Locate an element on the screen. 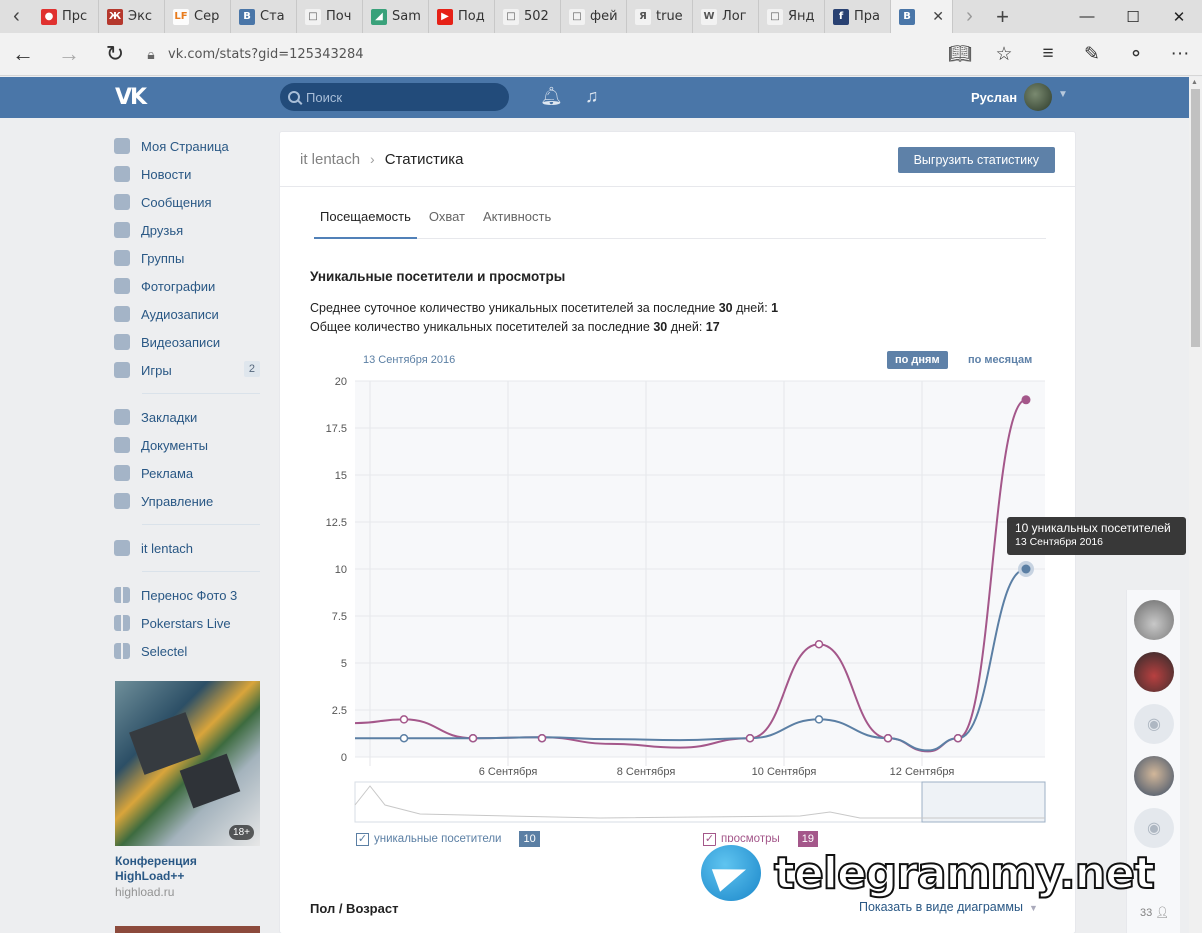 This screenshot has width=1202, height=933. refresh-icon: ↻ is located at coordinates (115, 54).